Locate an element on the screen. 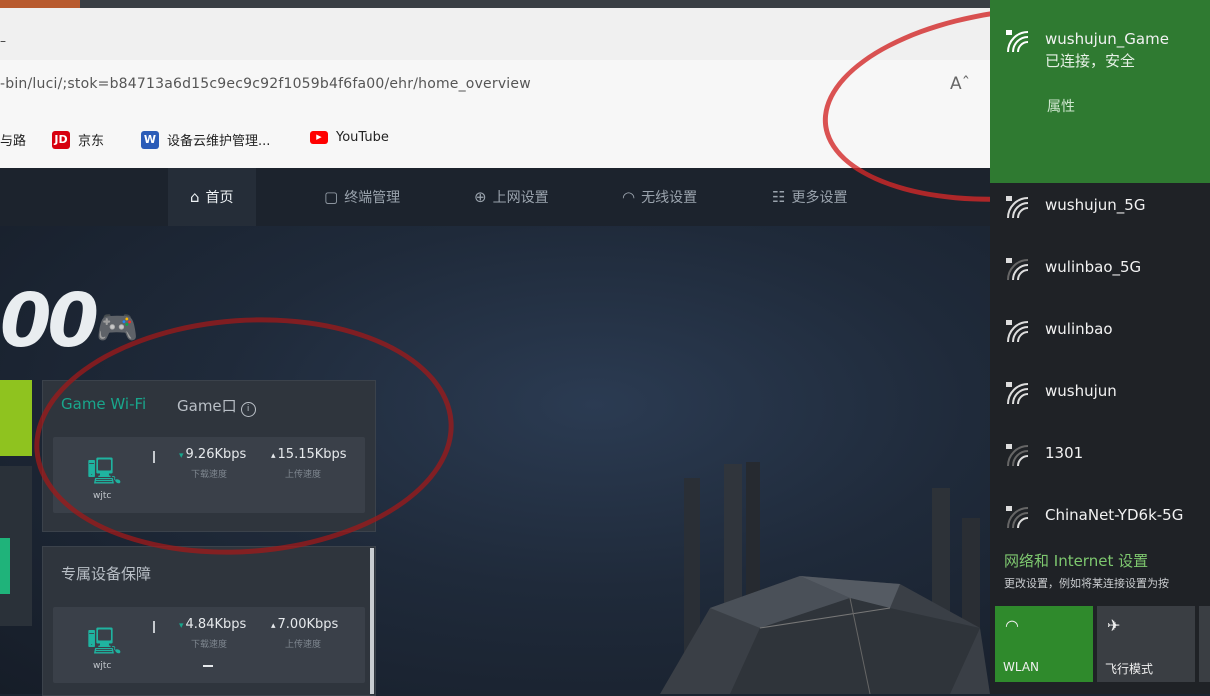  upload-speed: ▴ 7.00Kbps is located at coordinates (304, 624).